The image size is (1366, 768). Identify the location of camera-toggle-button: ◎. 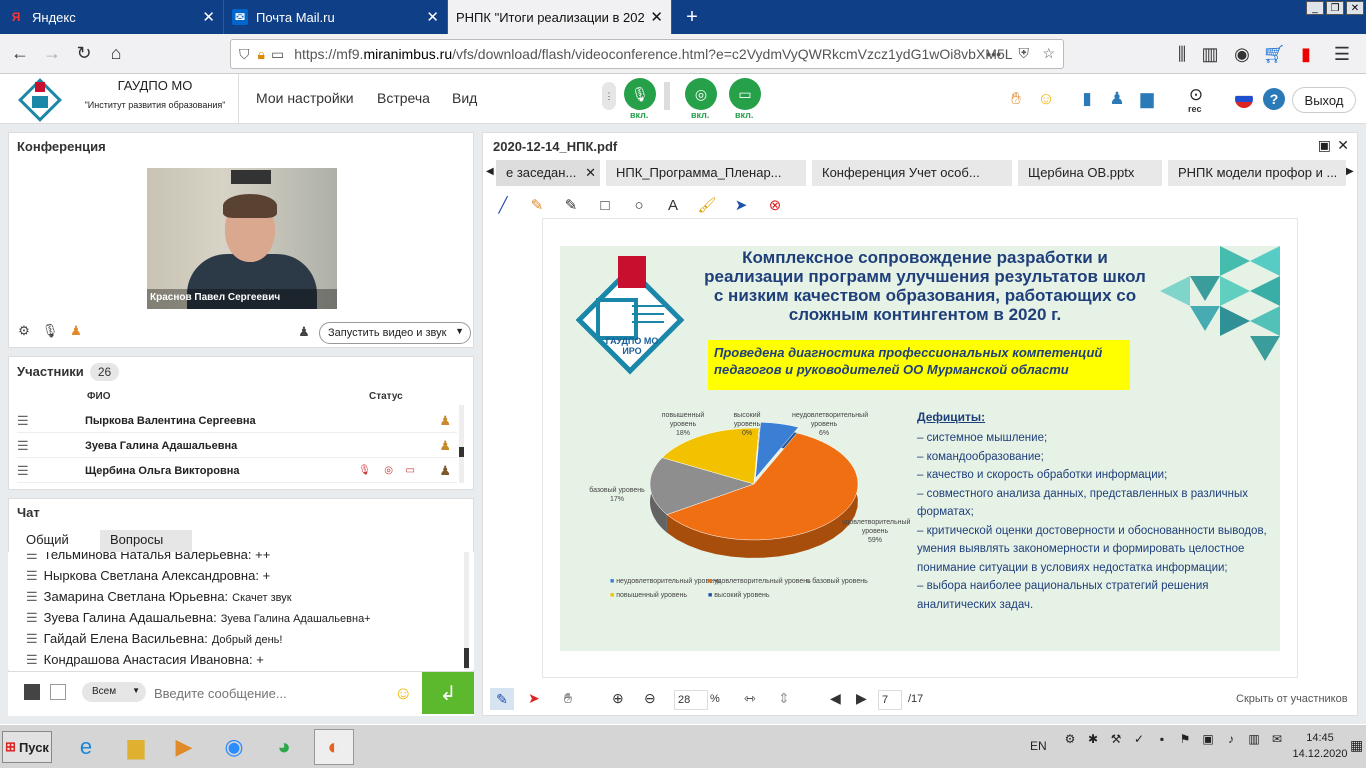
(701, 94).